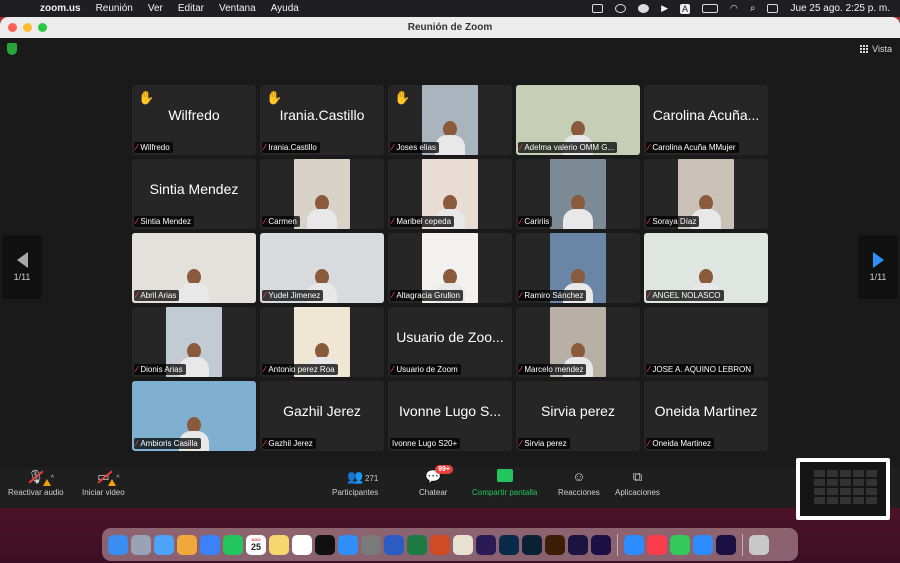 The image size is (900, 563). I want to click on menu-app-name: zoom.us, so click(60, 8).